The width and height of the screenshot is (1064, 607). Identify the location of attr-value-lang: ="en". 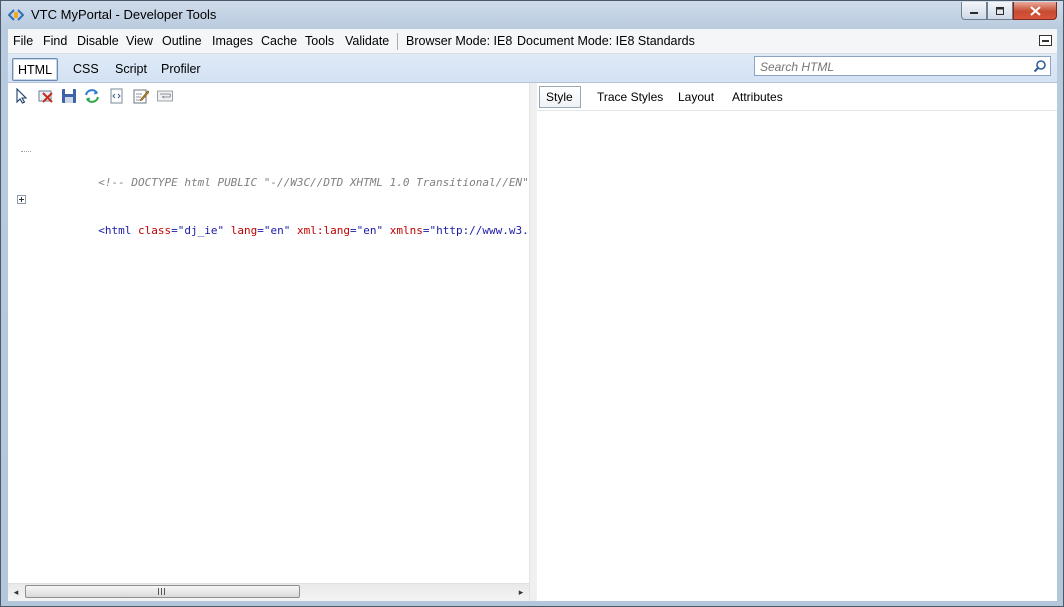
(274, 230).